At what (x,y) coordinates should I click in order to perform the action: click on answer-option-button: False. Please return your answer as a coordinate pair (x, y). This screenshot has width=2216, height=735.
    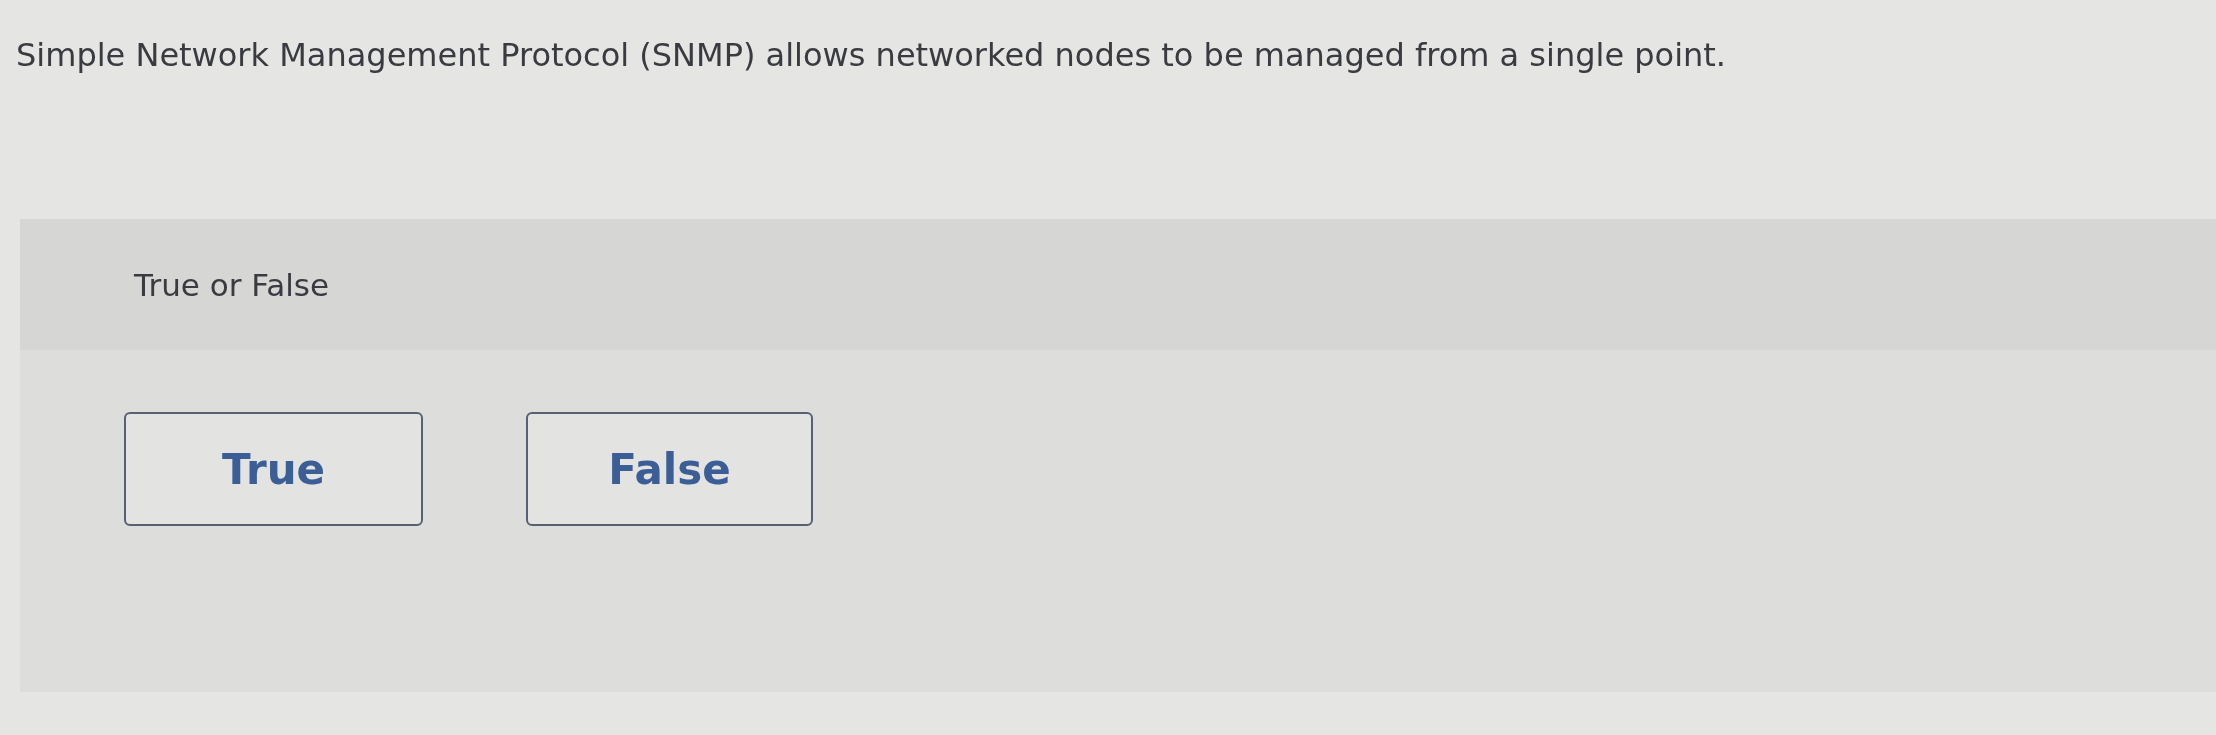
    Looking at the image, I should click on (669, 469).